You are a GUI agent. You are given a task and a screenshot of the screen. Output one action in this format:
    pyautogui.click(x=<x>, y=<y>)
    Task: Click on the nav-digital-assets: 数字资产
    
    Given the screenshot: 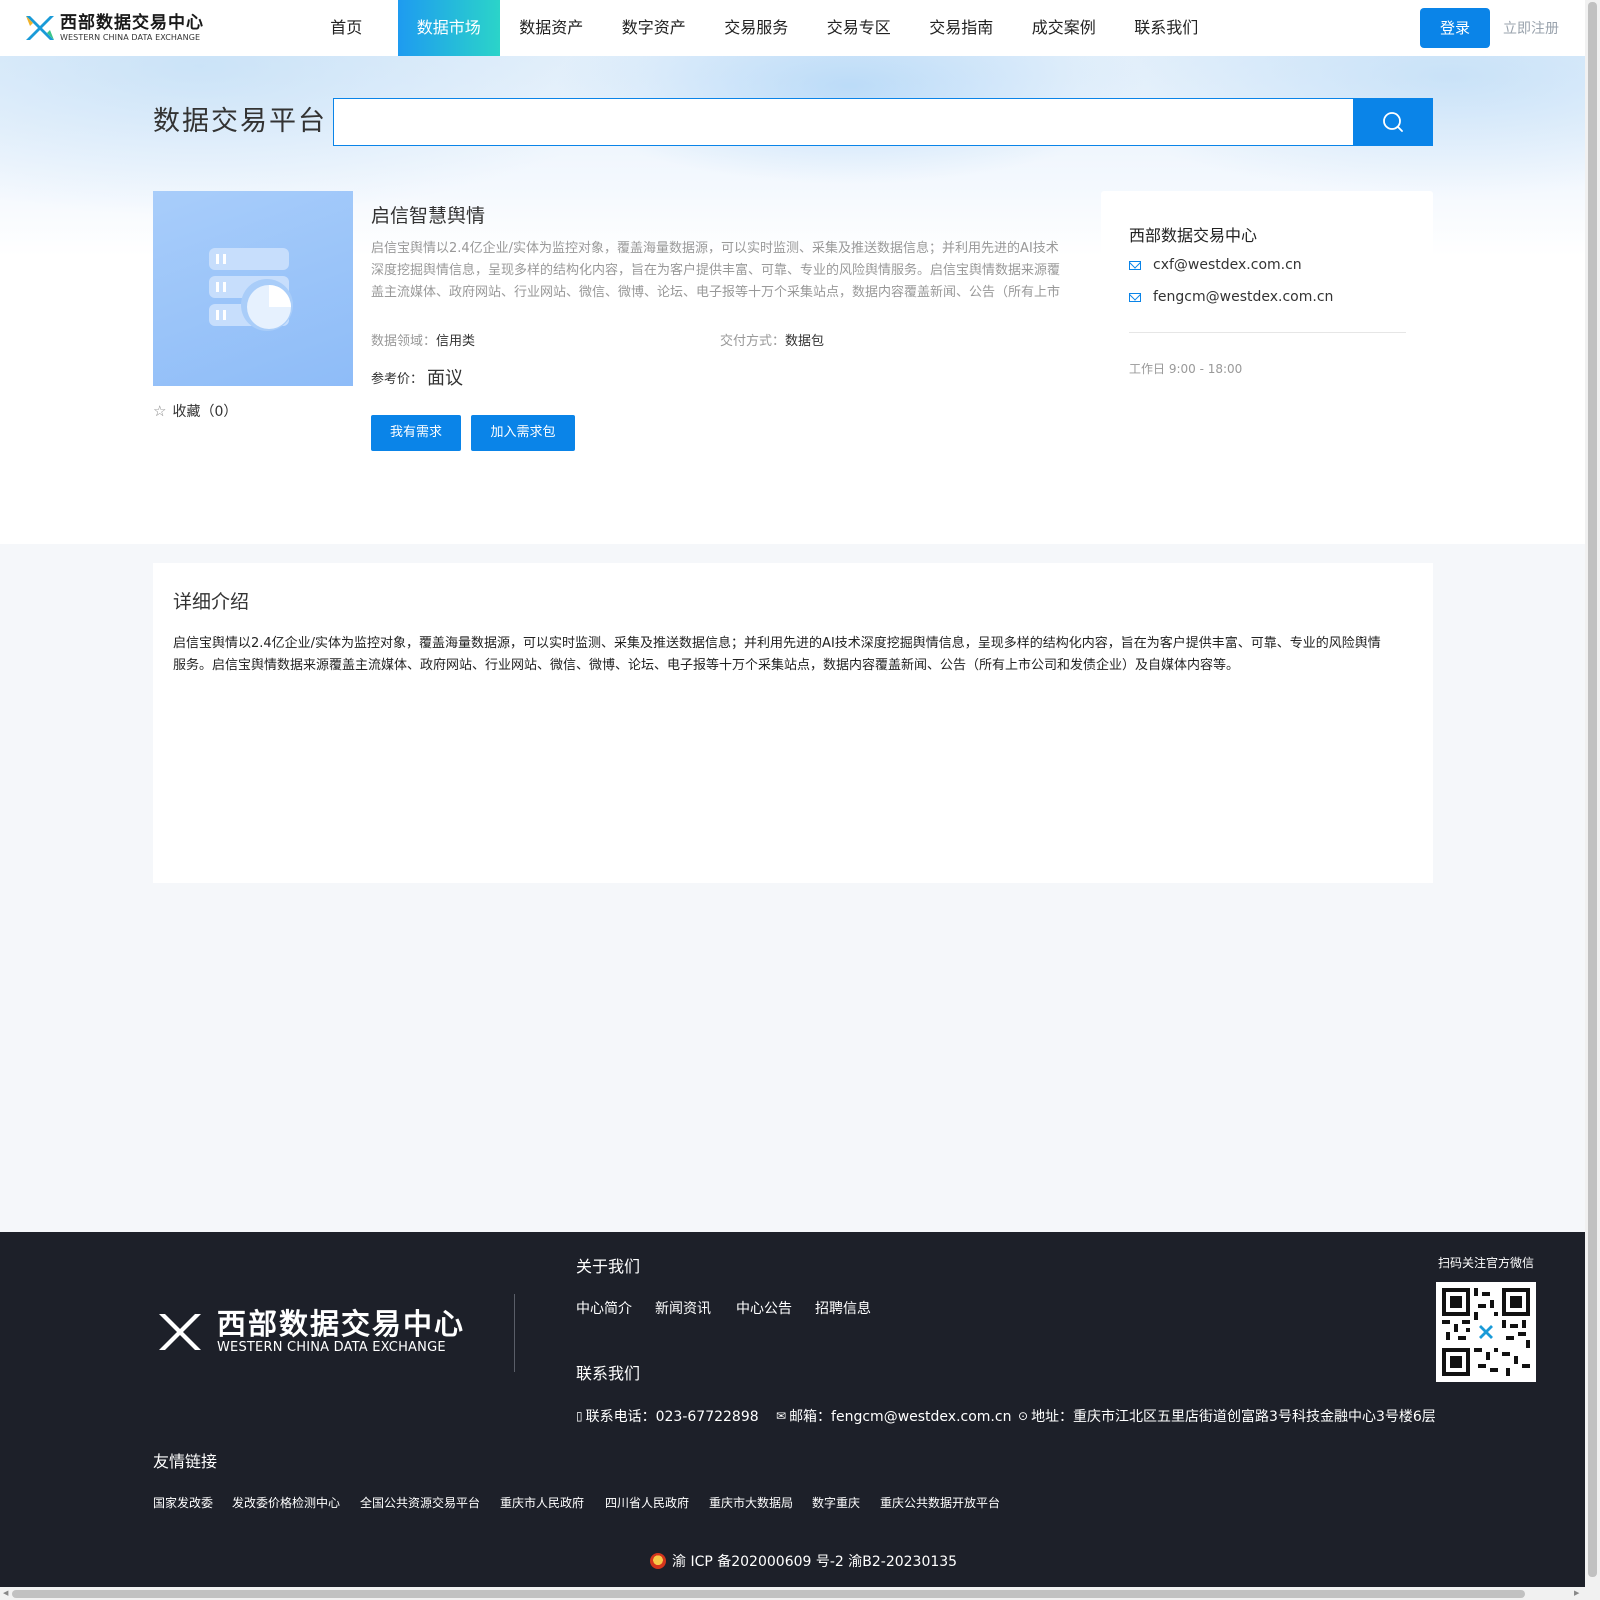 What is the action you would take?
    pyautogui.click(x=654, y=28)
    